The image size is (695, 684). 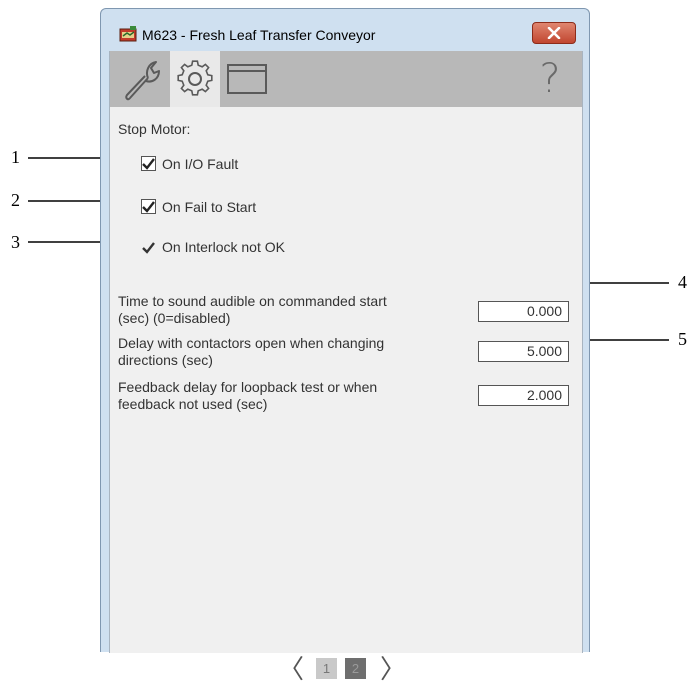 I want to click on help-button: ?, so click(x=550, y=79).